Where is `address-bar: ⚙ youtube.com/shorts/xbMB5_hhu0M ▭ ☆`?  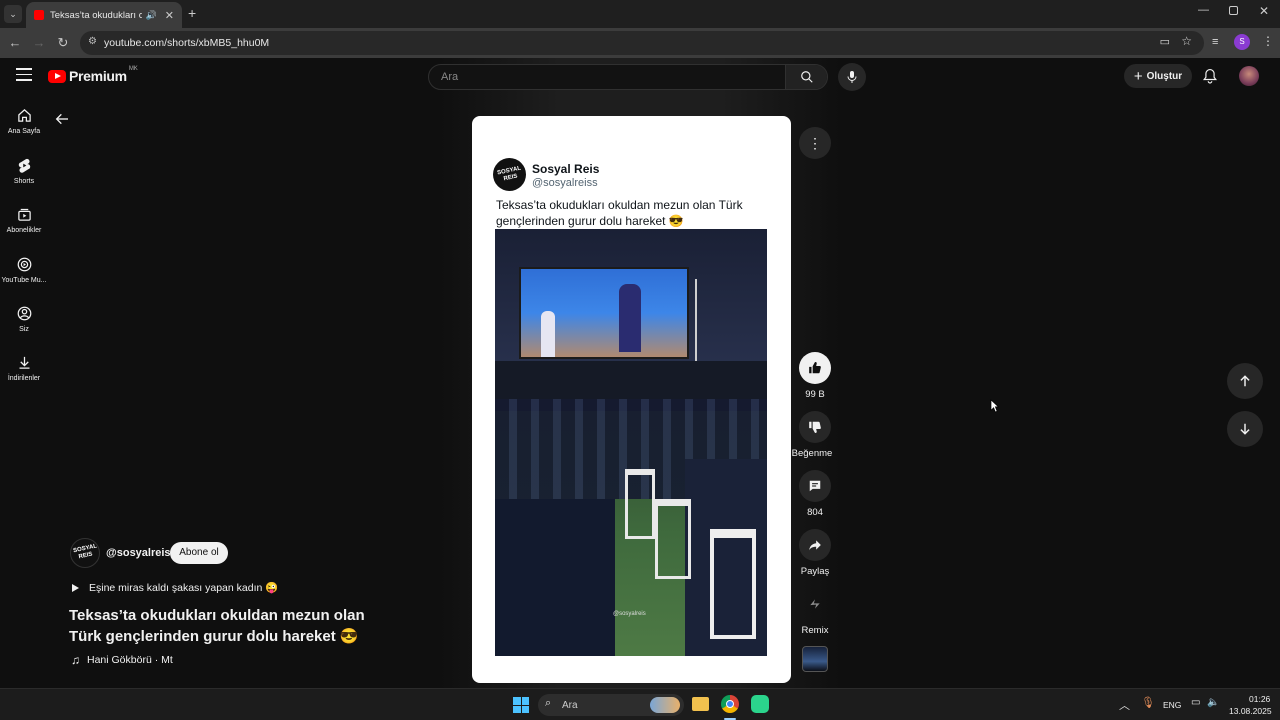
address-bar: ⚙ youtube.com/shorts/xbMB5_hhu0M ▭ ☆ is located at coordinates (642, 43).